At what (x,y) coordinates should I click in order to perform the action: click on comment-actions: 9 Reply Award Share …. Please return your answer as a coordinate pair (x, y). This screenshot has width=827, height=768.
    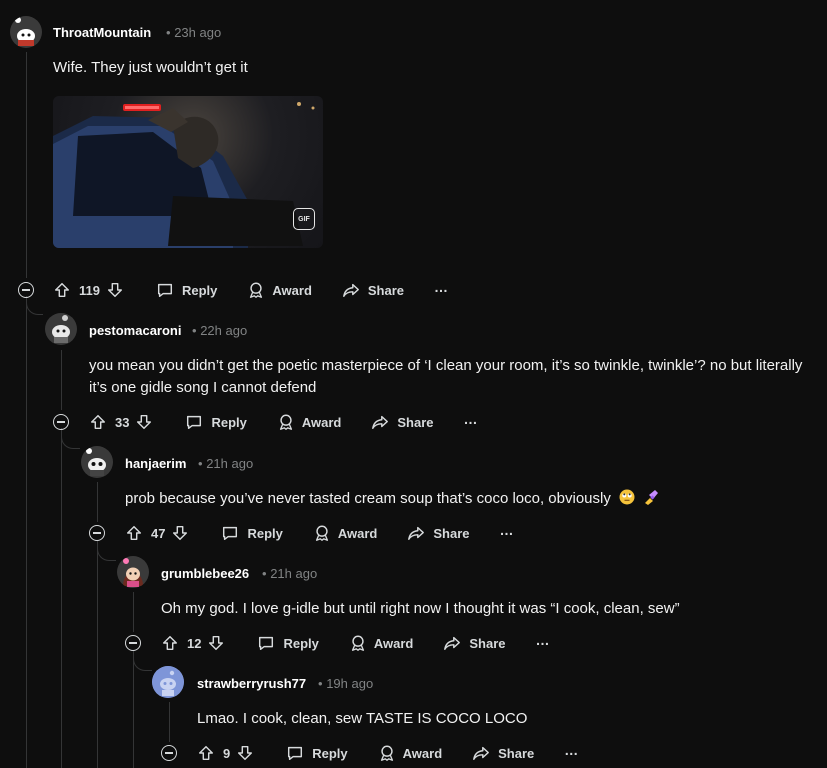
    Looking at the image, I should click on (387, 753).